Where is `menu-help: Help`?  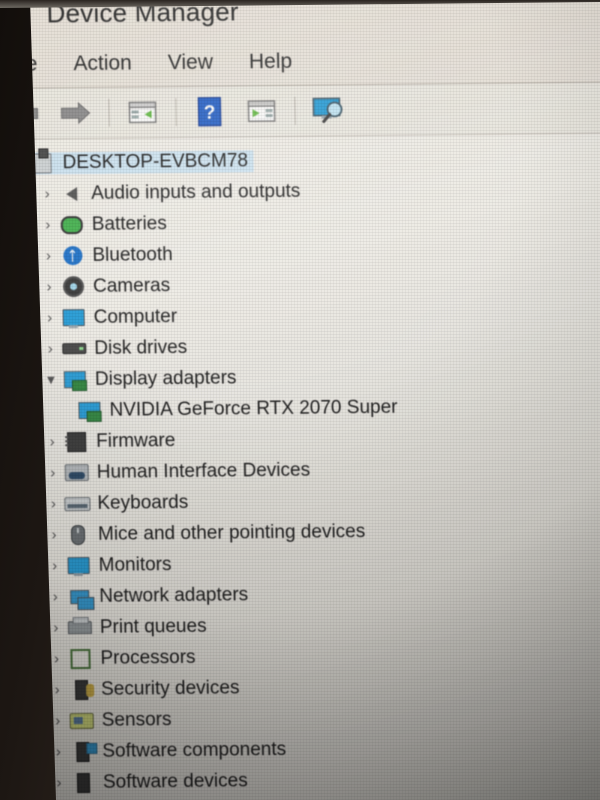 menu-help: Help is located at coordinates (271, 62).